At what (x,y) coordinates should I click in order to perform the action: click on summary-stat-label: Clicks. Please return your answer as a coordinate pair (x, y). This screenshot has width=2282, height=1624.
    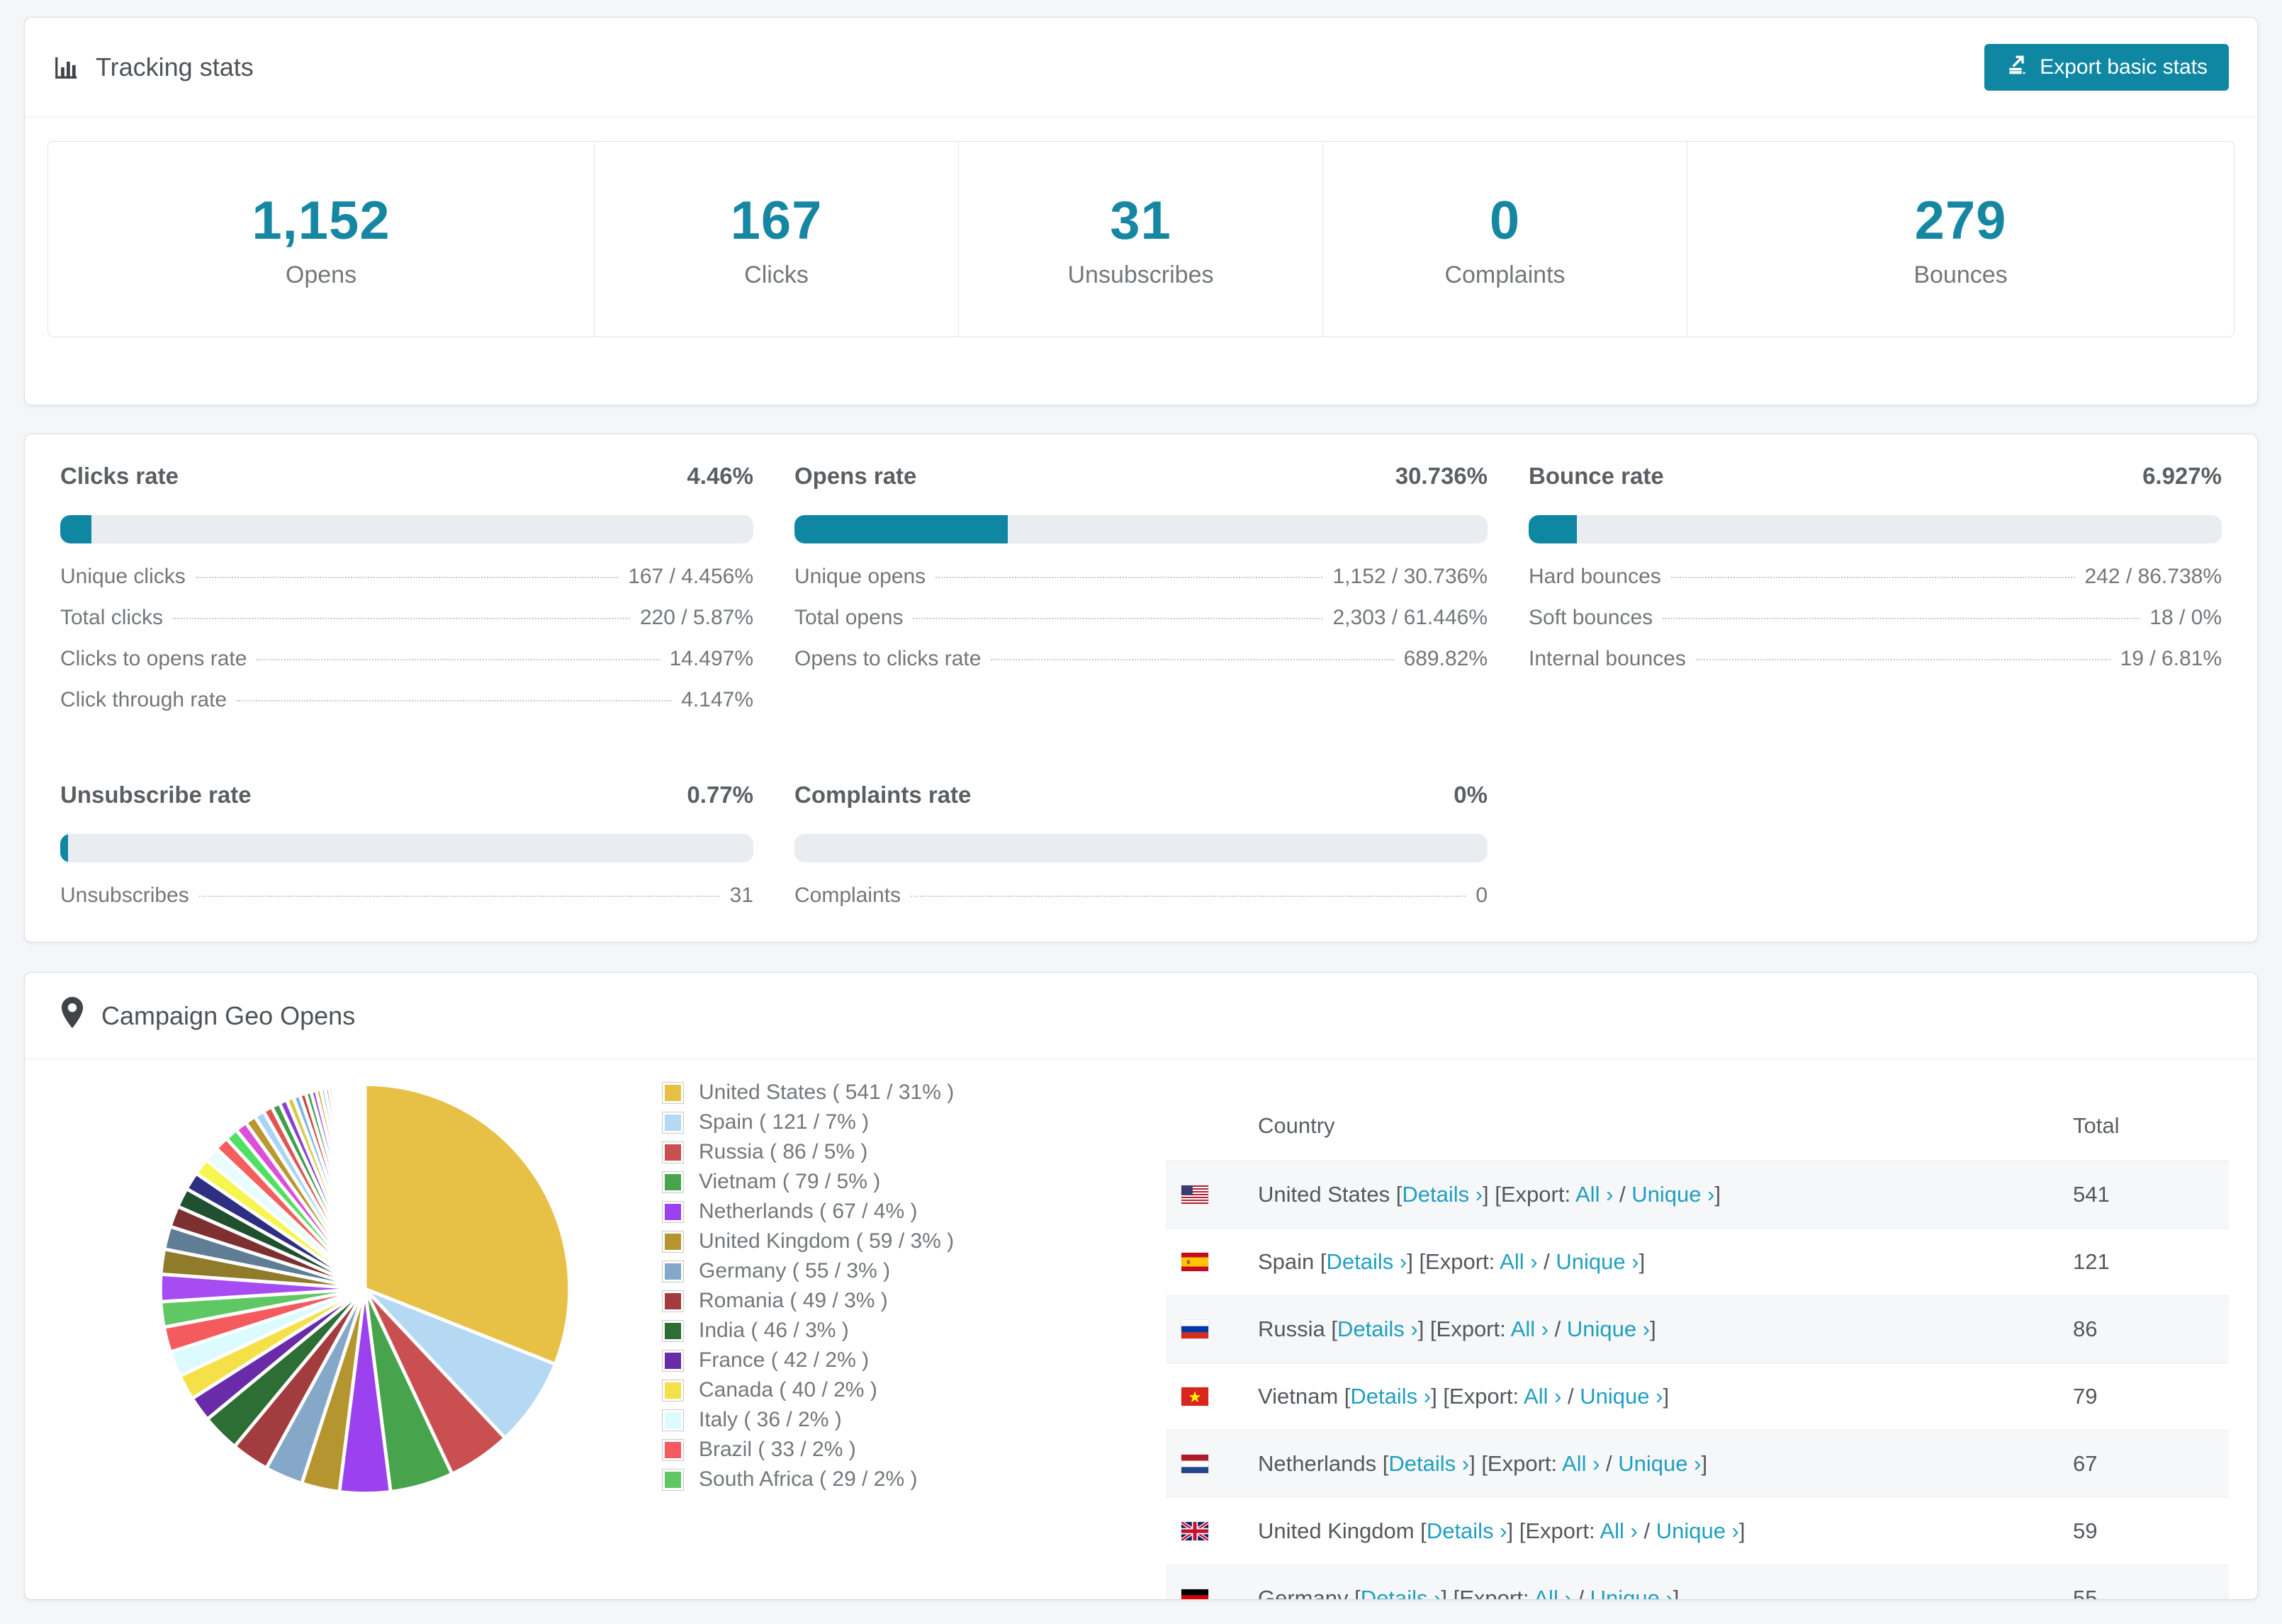
    Looking at the image, I should click on (777, 274).